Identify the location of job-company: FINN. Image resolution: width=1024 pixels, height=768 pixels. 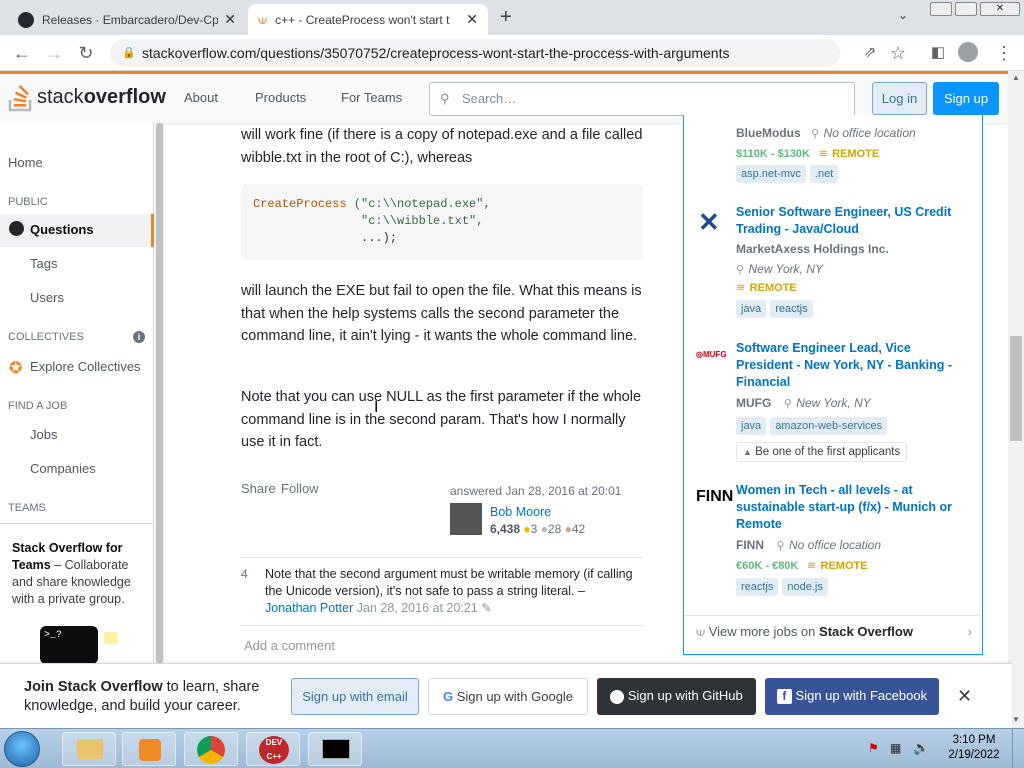
(750, 545).